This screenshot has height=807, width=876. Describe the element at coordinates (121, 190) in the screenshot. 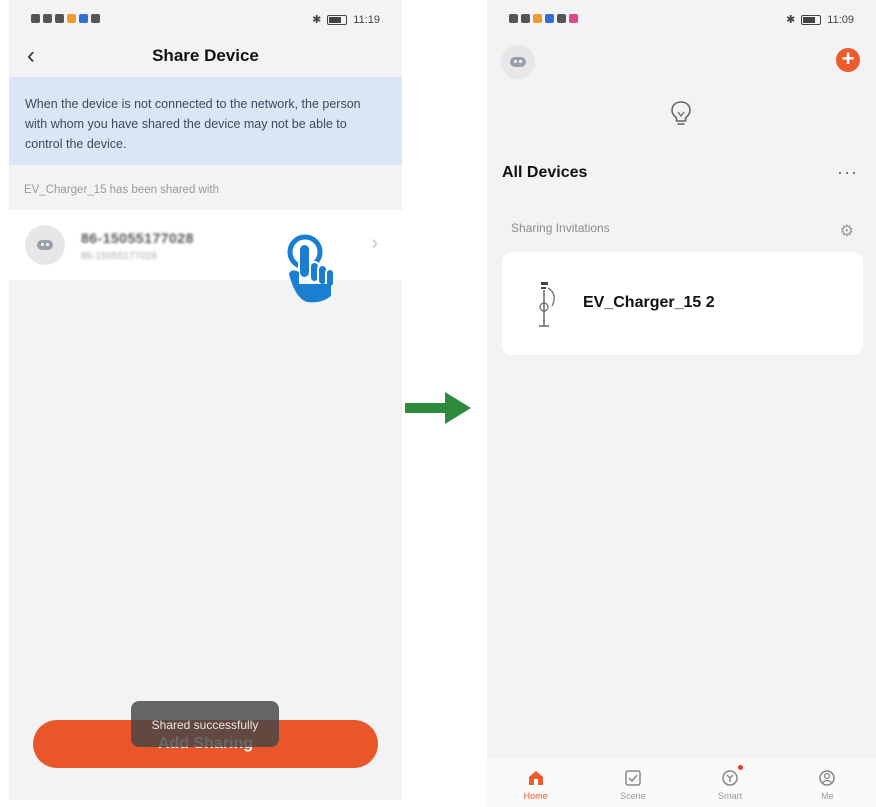

I see `shared-with-label: EV_Charger_15 has been shared with` at that location.